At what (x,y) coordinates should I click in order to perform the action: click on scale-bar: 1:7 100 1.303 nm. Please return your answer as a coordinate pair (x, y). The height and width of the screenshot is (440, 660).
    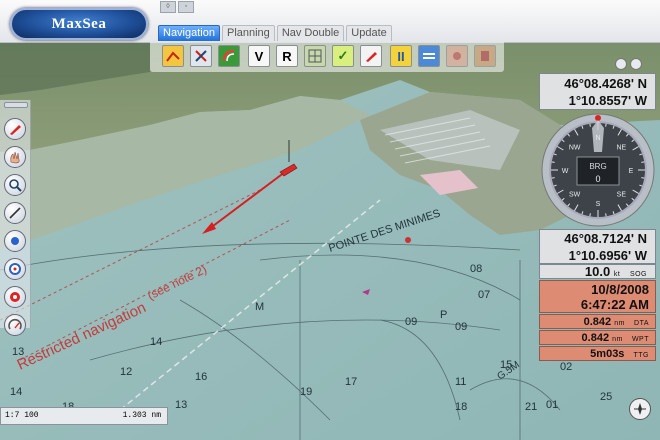
    Looking at the image, I should click on (84, 416).